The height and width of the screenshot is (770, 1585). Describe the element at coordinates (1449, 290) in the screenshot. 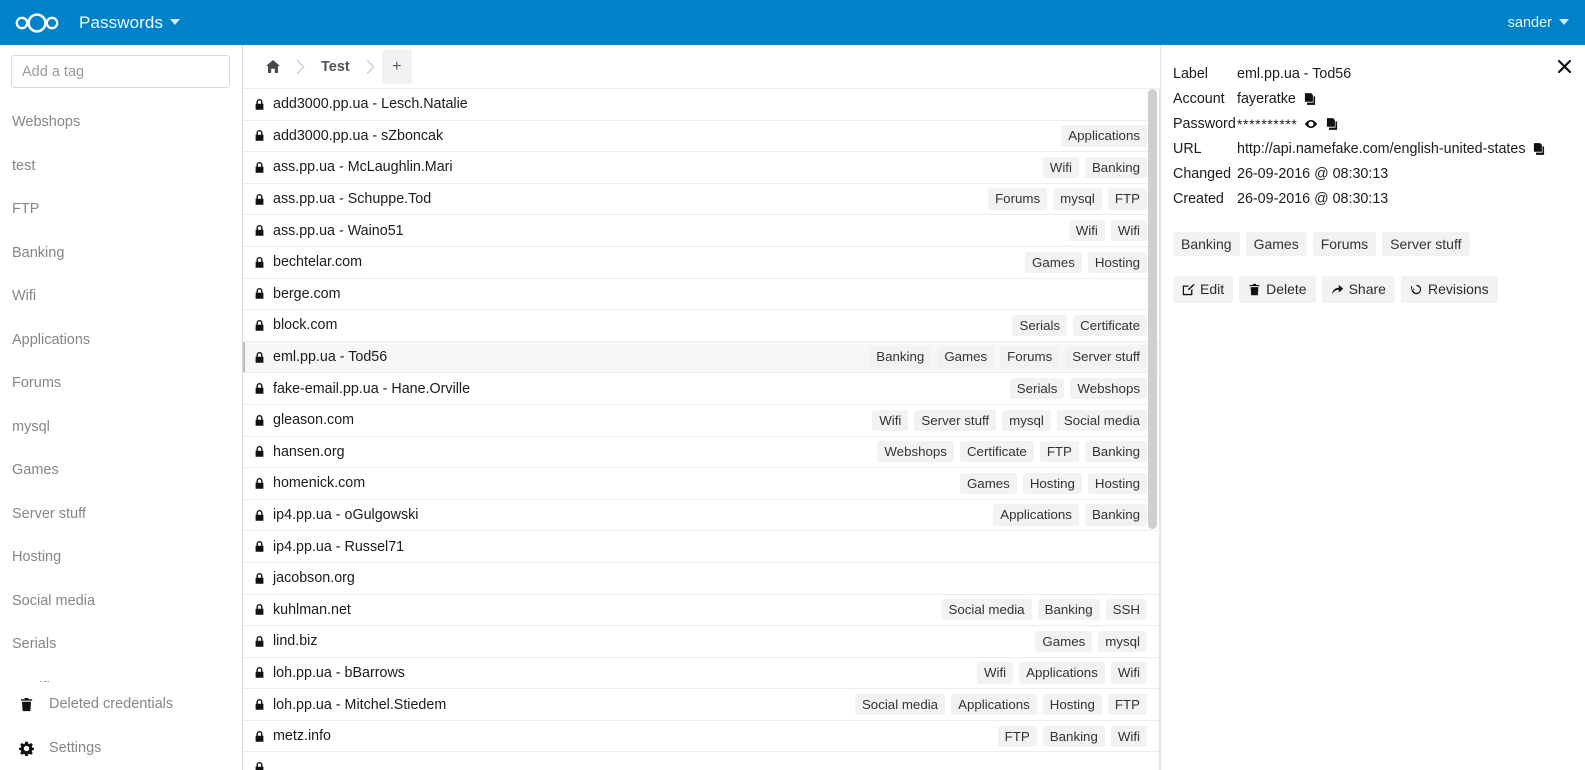

I see `revisions-button: Revisions` at that location.